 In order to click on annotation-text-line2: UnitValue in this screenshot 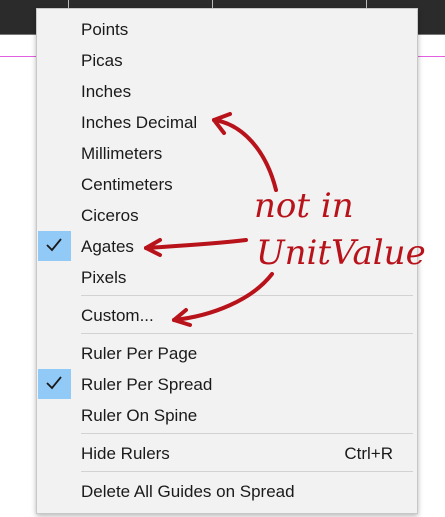, I will do `click(341, 253)`.